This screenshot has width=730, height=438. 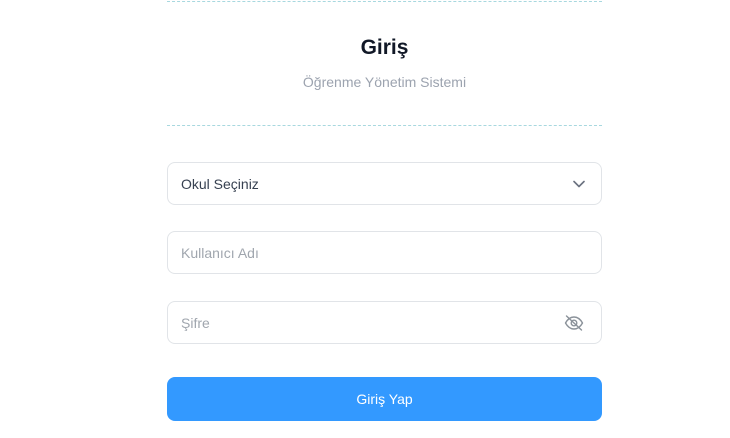 What do you see at coordinates (384, 183) in the screenshot?
I see `school-select: Okul Seçiniz` at bounding box center [384, 183].